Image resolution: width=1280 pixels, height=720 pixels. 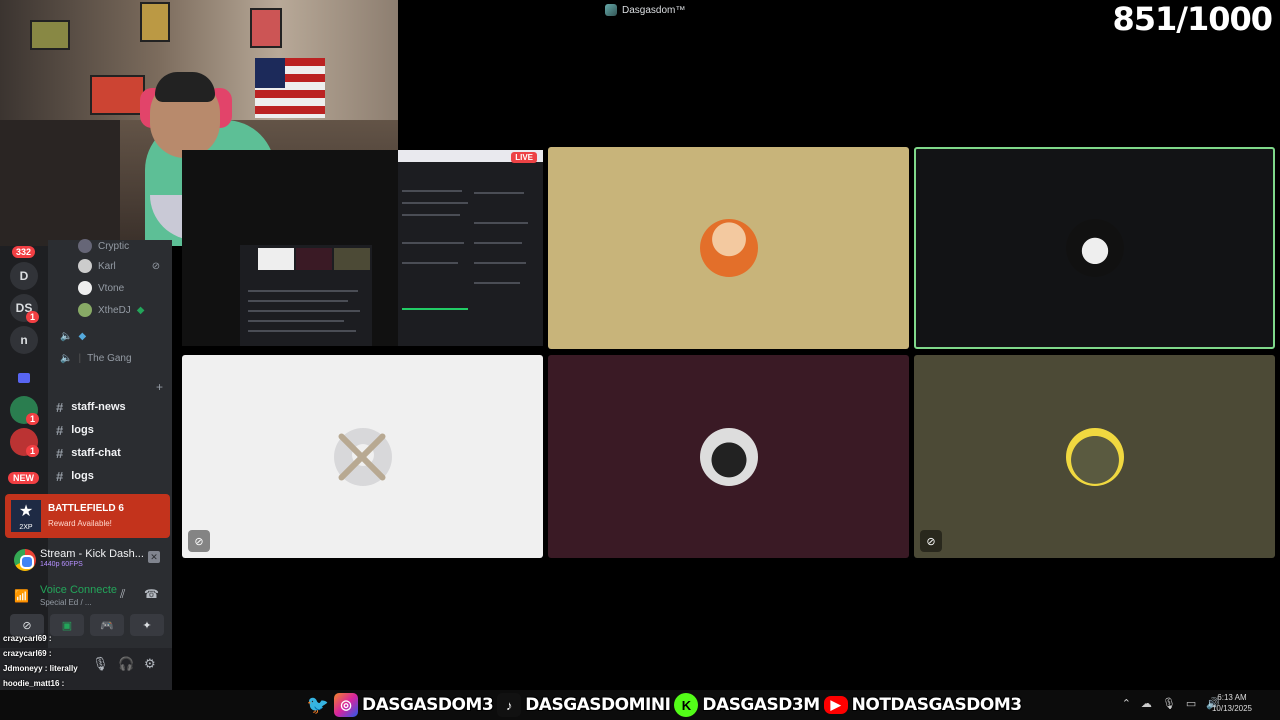 I want to click on signal-icon: 📶, so click(x=21, y=596).